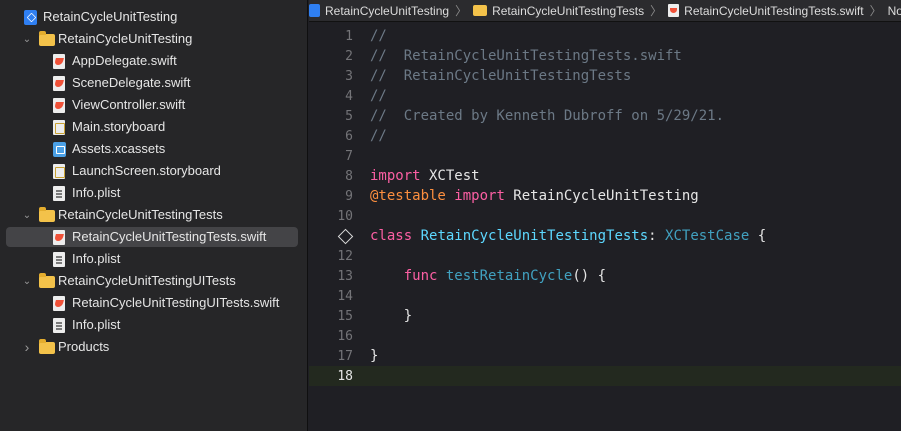 This screenshot has height=431, width=901. I want to click on asset-catalog-icon, so click(59, 149).